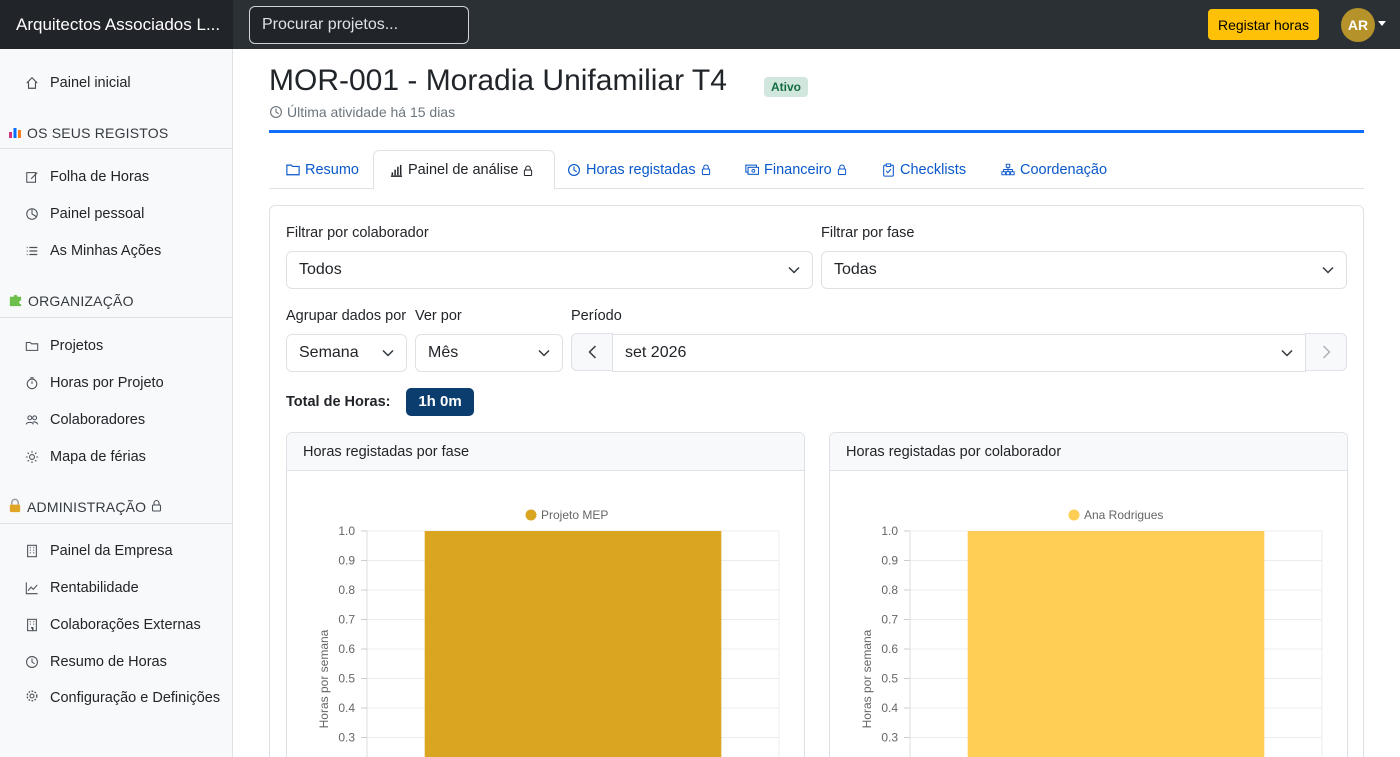  Describe the element at coordinates (81, 301) in the screenshot. I see `section-heading-label: ORGANIZAÇÃO` at that location.